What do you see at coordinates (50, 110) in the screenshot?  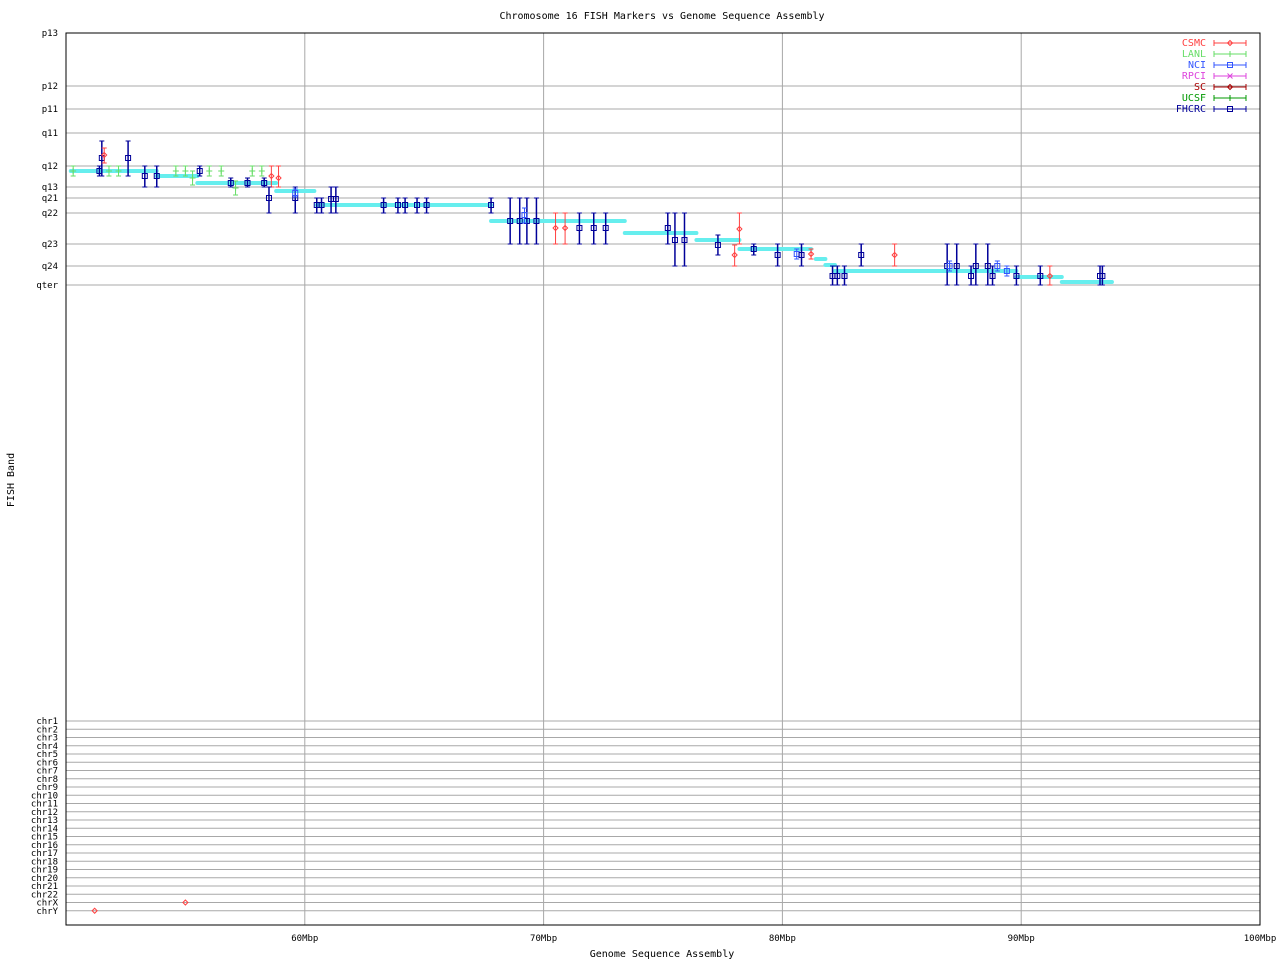 I see `band-tick-label: p11` at bounding box center [50, 110].